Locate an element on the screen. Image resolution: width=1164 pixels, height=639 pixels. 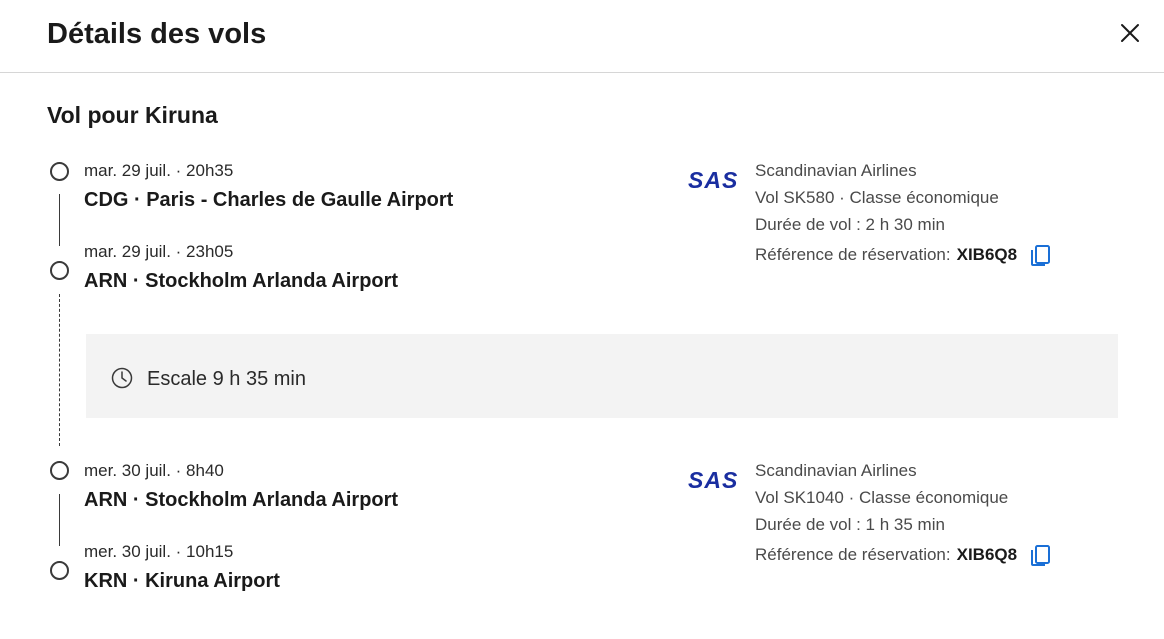
clock-icon is located at coordinates (122, 378).